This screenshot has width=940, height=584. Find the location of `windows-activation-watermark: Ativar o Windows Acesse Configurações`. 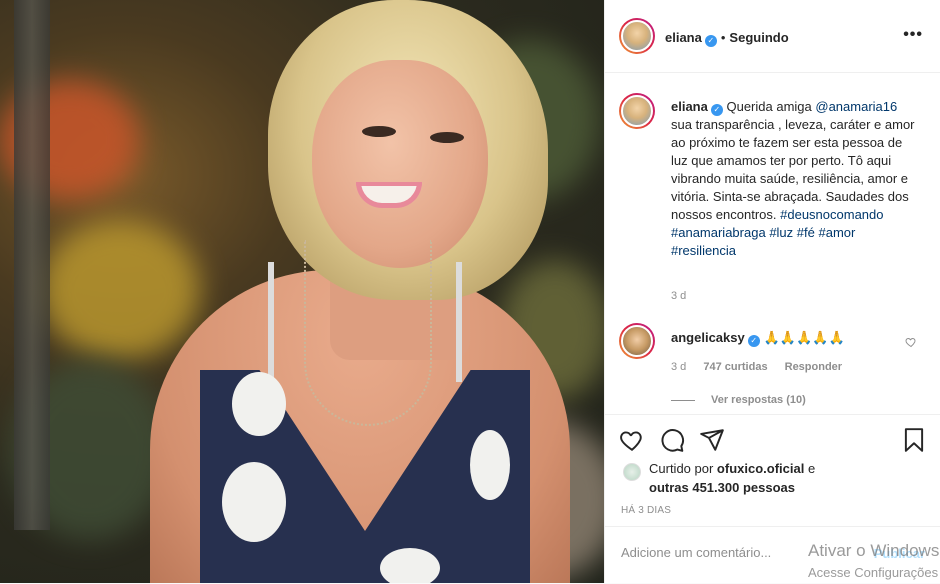

windows-activation-watermark: Ativar o Windows Acesse Configurações is located at coordinates (873, 562).